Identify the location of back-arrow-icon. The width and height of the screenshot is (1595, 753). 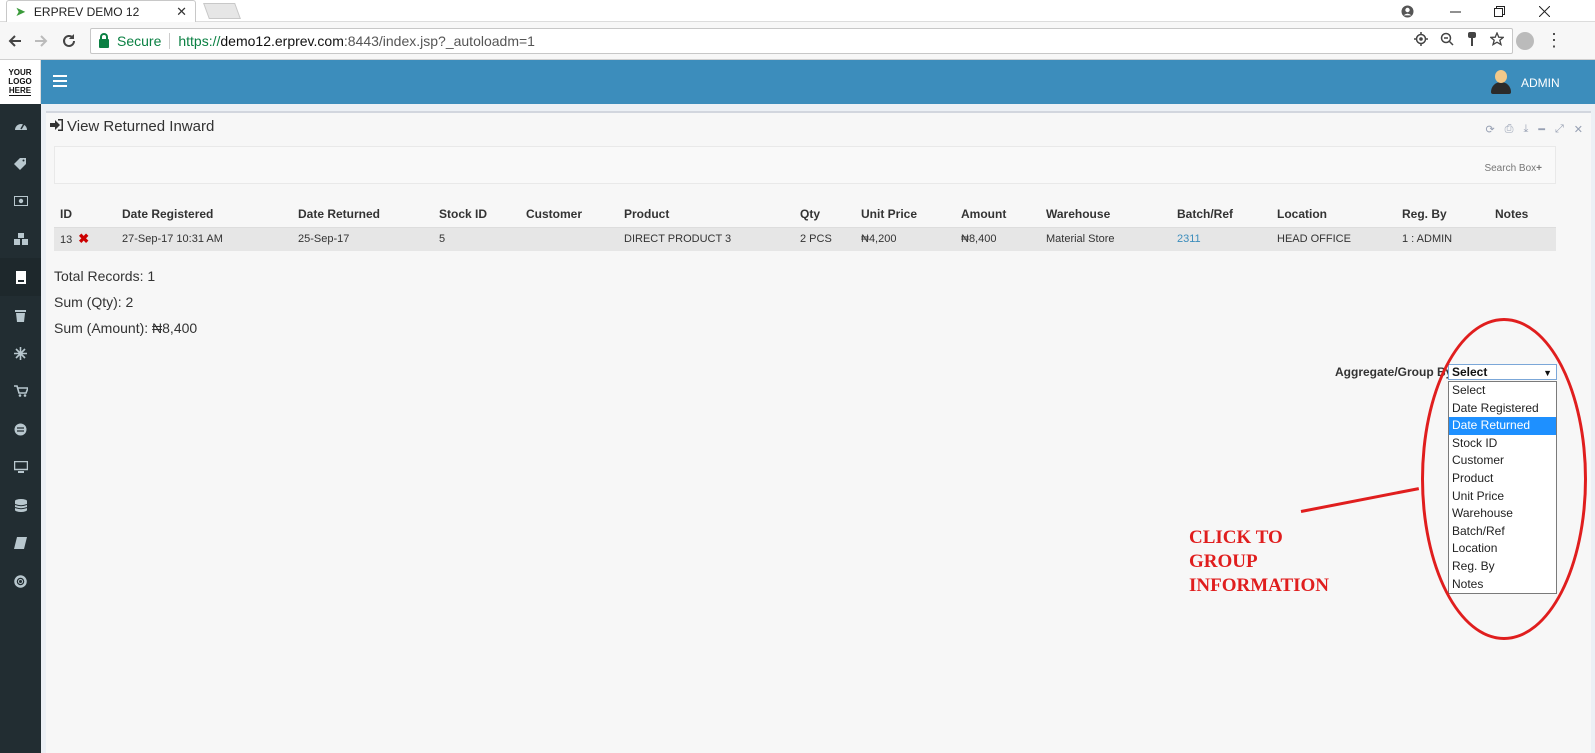
(15, 41).